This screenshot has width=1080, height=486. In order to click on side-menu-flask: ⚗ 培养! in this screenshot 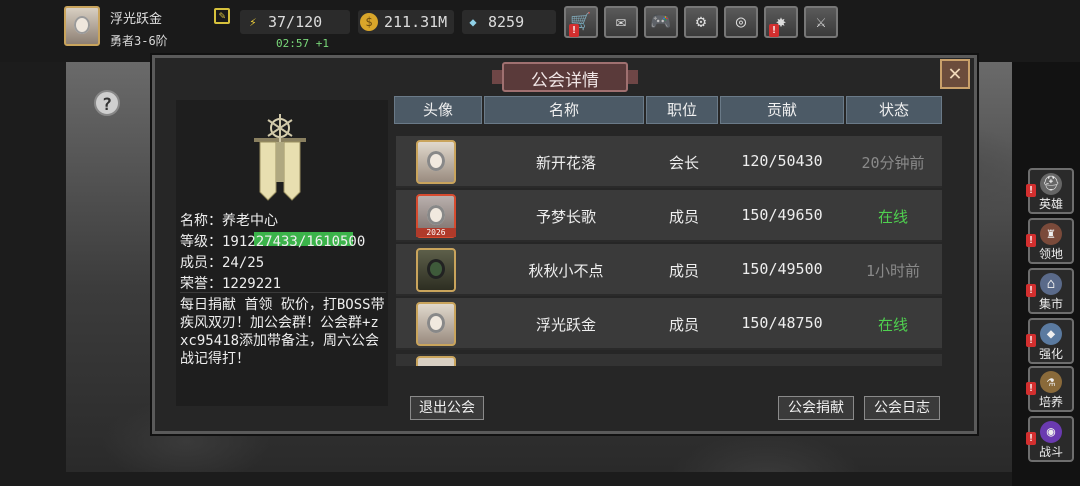, I will do `click(1050, 389)`.